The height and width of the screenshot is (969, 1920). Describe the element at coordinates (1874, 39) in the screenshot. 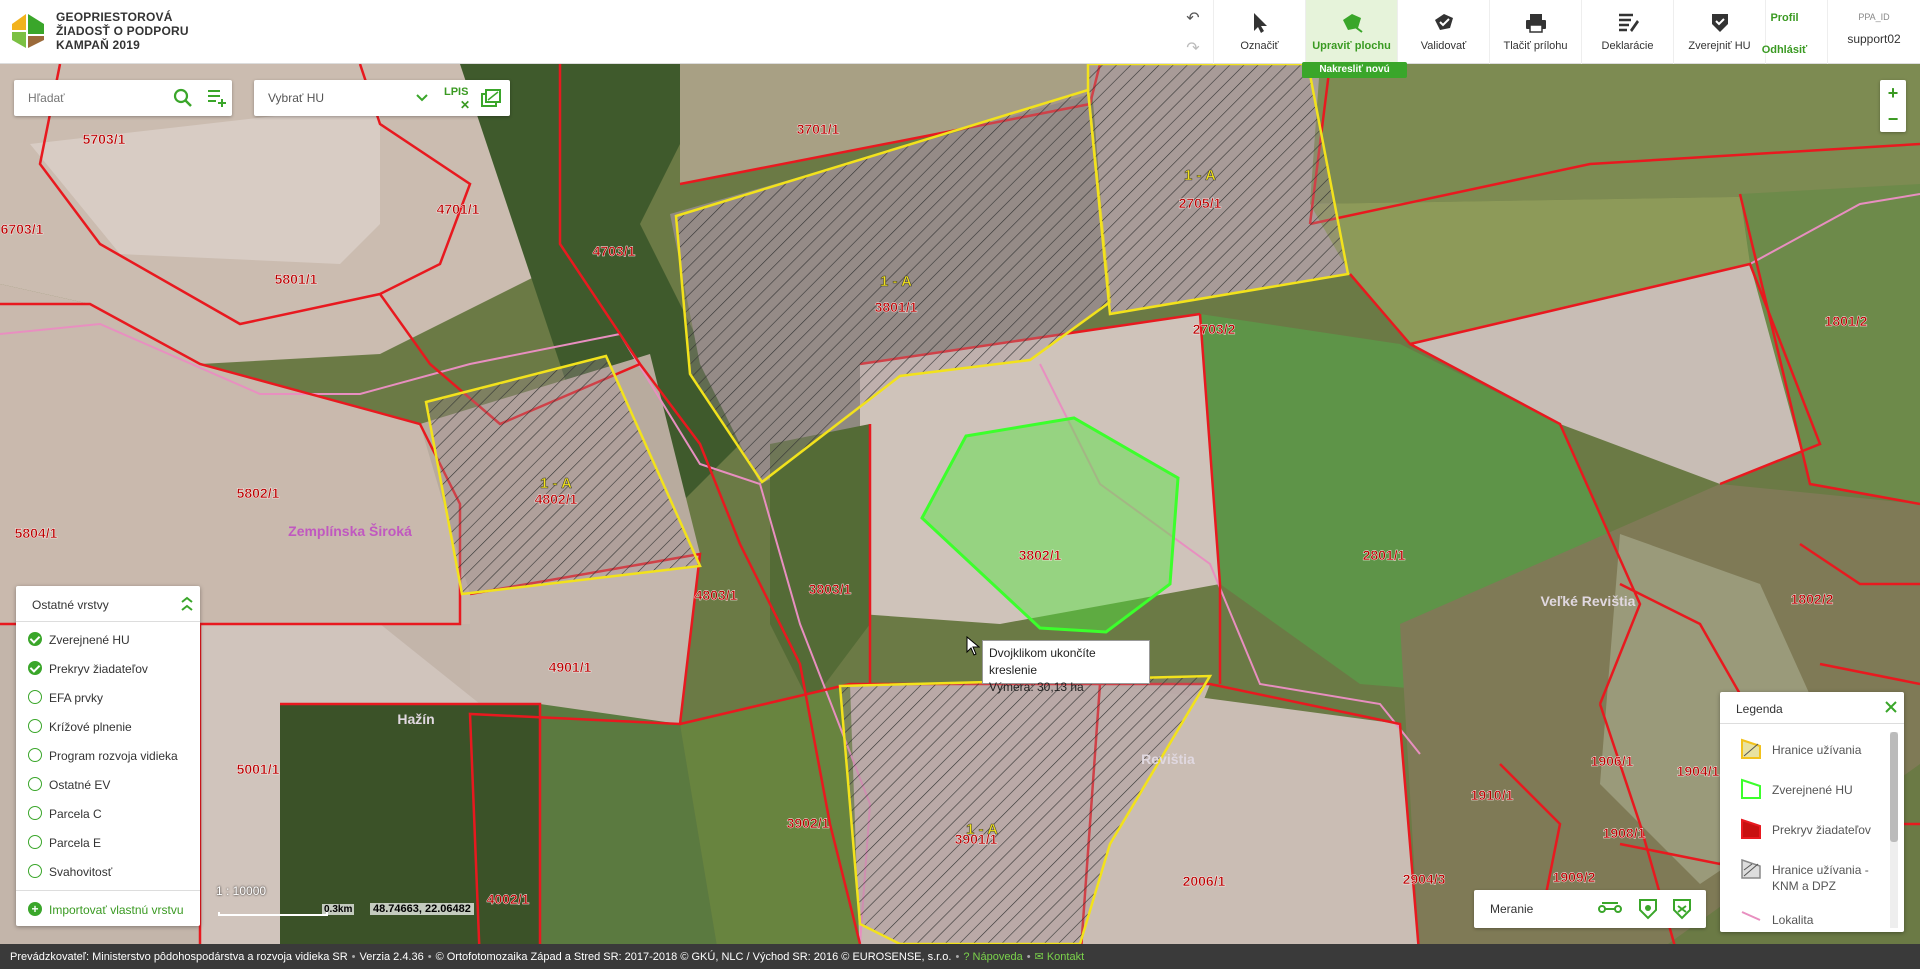

I see `ppa-id-value: support02` at that location.